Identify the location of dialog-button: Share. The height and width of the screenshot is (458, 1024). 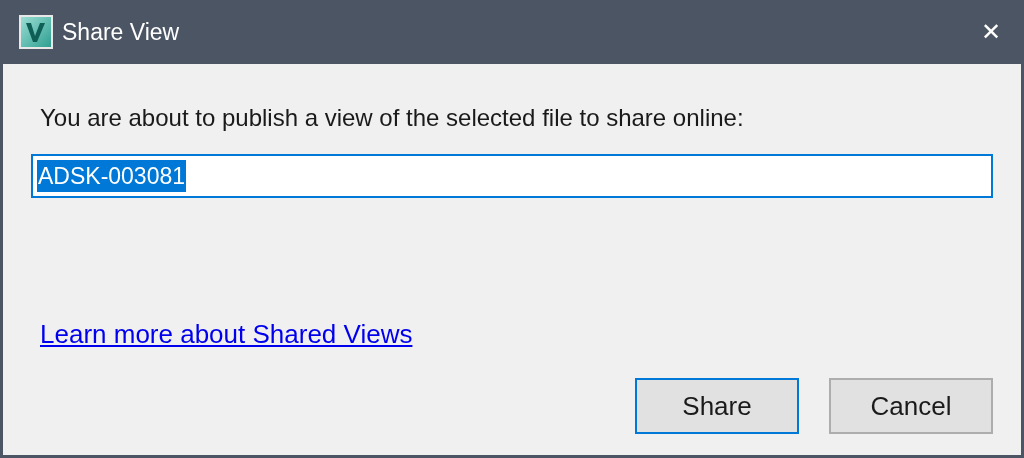
(717, 406).